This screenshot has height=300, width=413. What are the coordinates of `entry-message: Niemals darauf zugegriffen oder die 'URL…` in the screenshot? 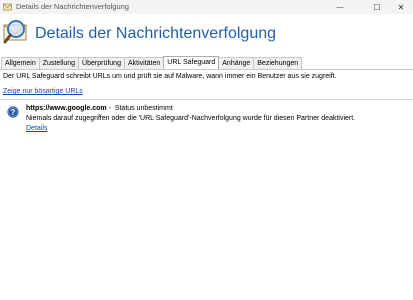 It's located at (191, 118).